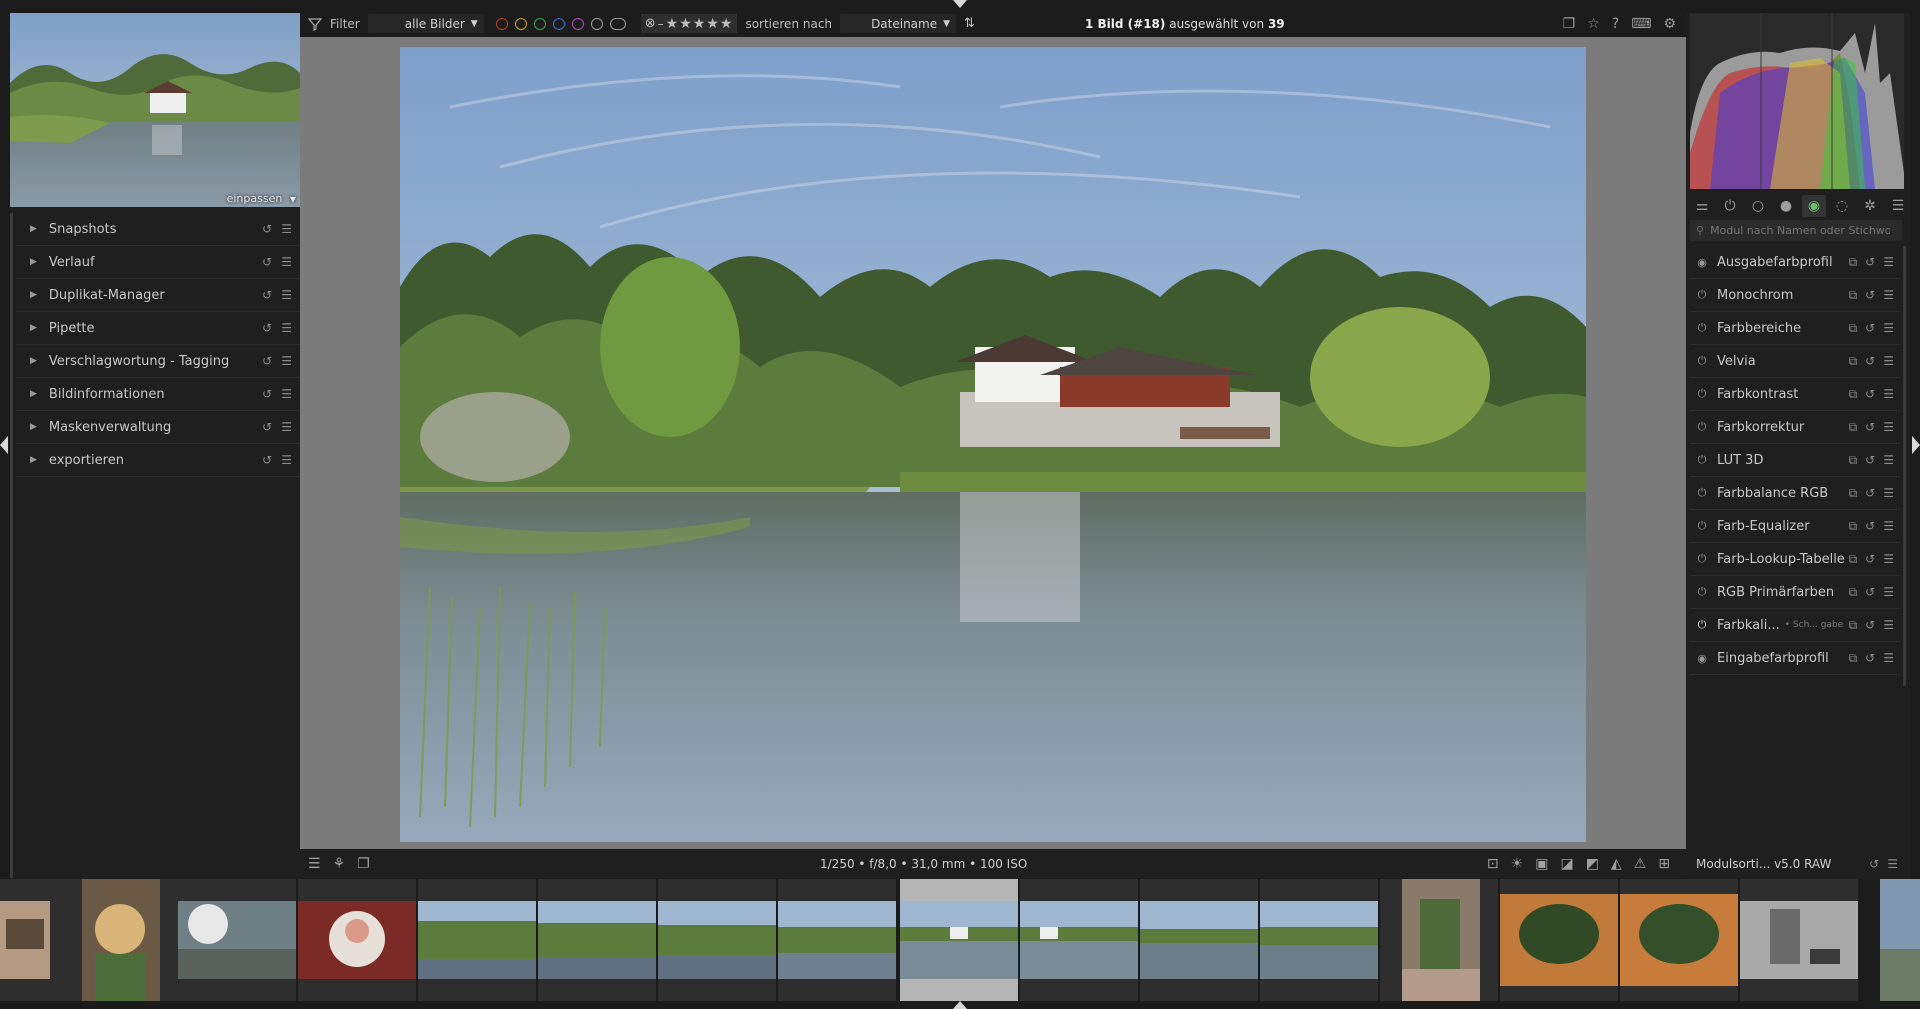 The width and height of the screenshot is (1920, 1009). What do you see at coordinates (960, 4) in the screenshot?
I see `top-panel-toggle` at bounding box center [960, 4].